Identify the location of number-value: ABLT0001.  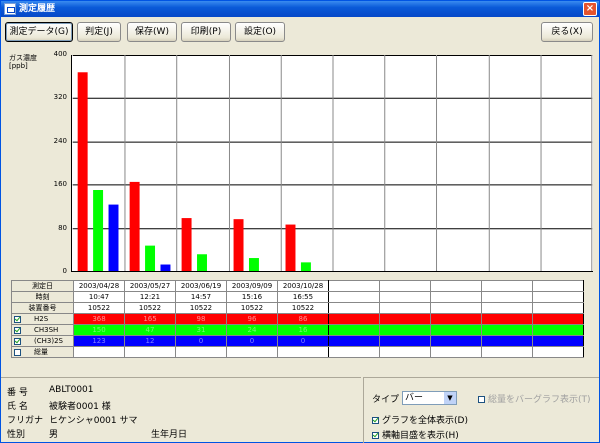
(71, 390).